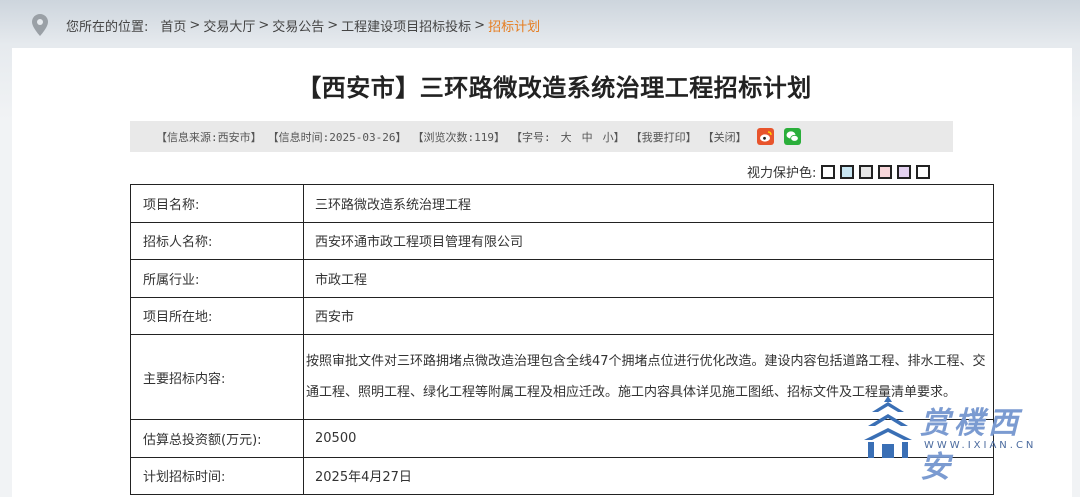 The width and height of the screenshot is (1080, 497). I want to click on table-row: 项目所在地: 西安市, so click(562, 315).